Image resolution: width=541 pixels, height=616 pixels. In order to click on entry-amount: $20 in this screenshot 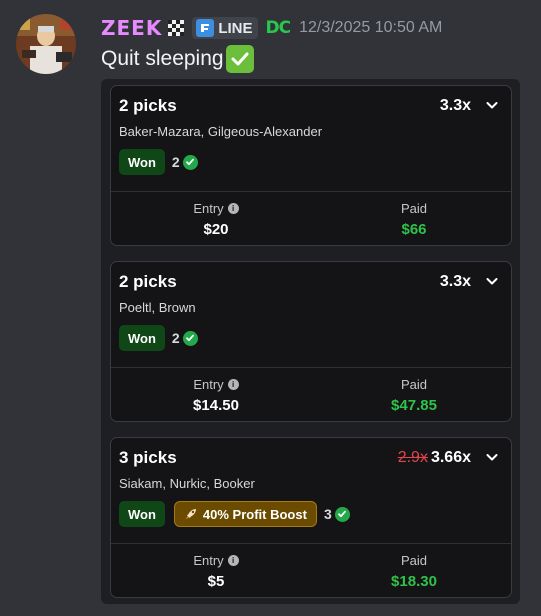, I will do `click(216, 229)`.